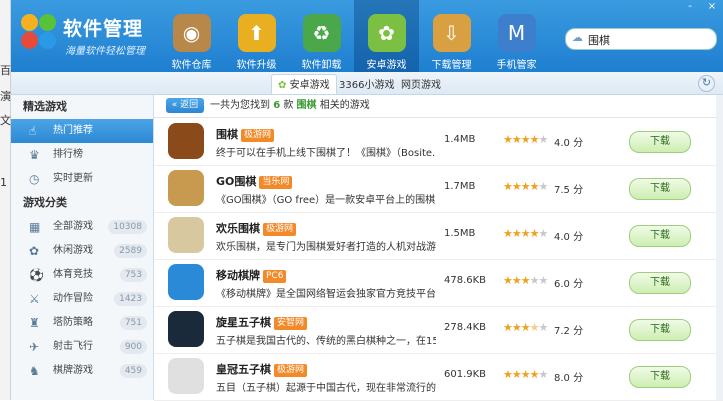  Describe the element at coordinates (243, 369) in the screenshot. I see `game-name-text: 皇冠五子棋` at that location.